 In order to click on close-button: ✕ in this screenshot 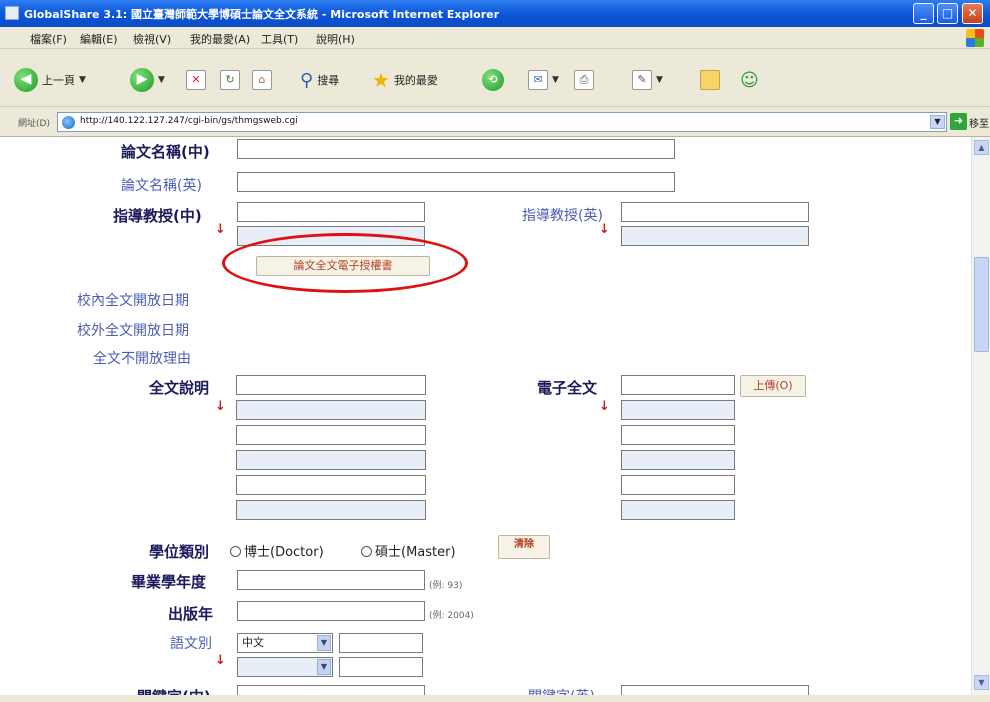, I will do `click(972, 13)`.